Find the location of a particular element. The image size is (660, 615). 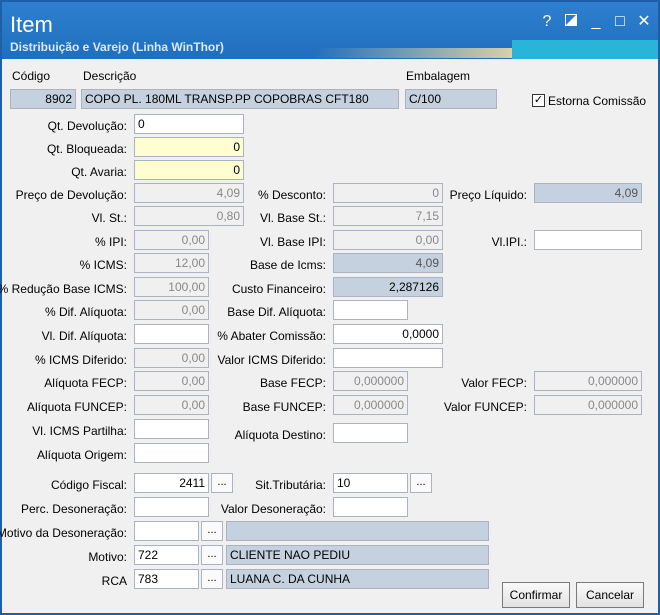

window-subtitle: Distribuição e Varejo (Linha WinThor) is located at coordinates (117, 47).